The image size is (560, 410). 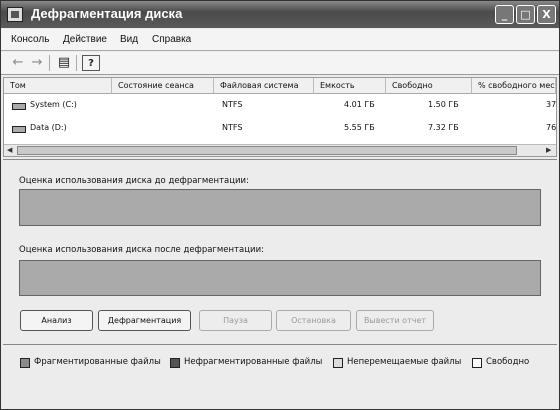 What do you see at coordinates (107, 13) in the screenshot?
I see `window-title: Дефрагментация диска` at bounding box center [107, 13].